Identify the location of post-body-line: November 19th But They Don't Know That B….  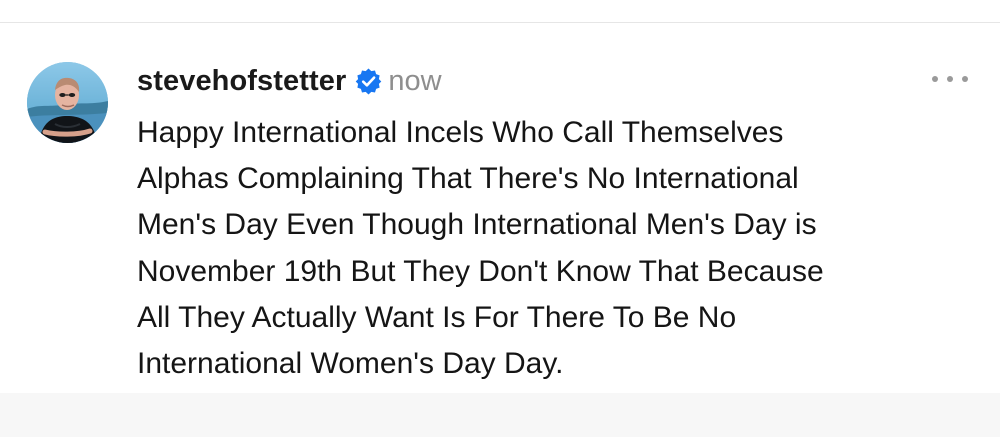
(480, 271).